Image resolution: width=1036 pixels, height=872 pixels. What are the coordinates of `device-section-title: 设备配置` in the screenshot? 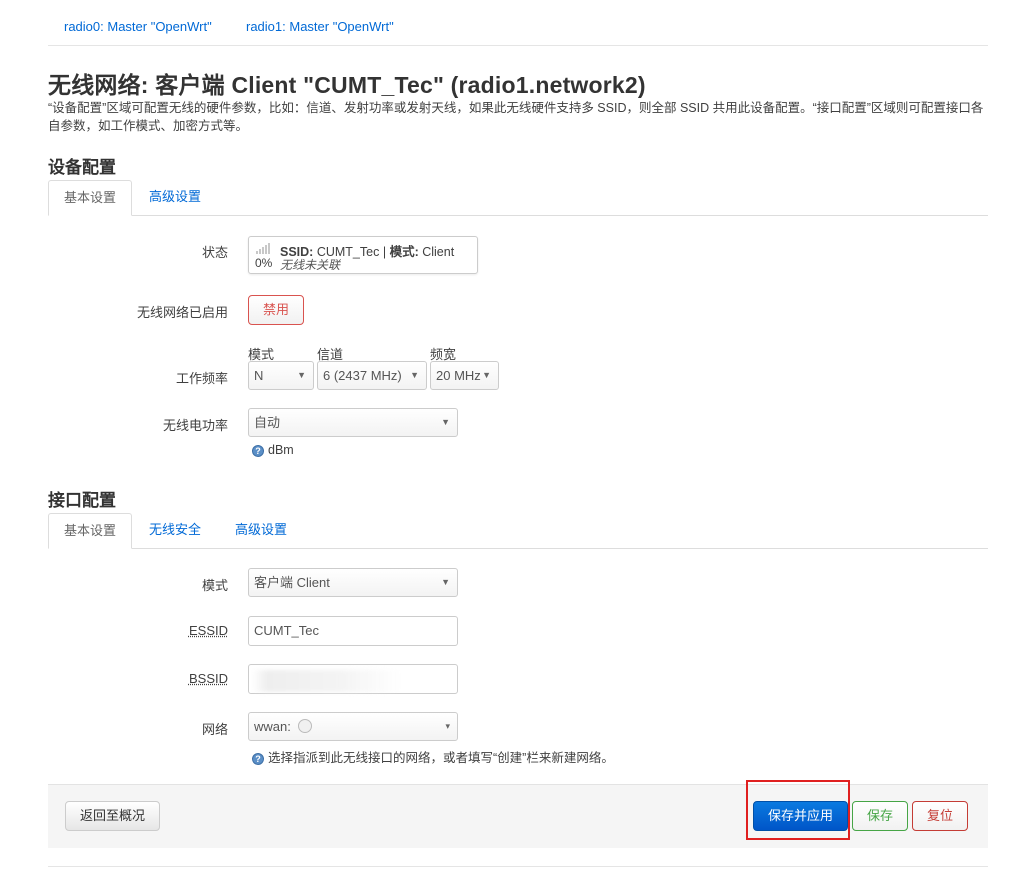 It's located at (82, 167).